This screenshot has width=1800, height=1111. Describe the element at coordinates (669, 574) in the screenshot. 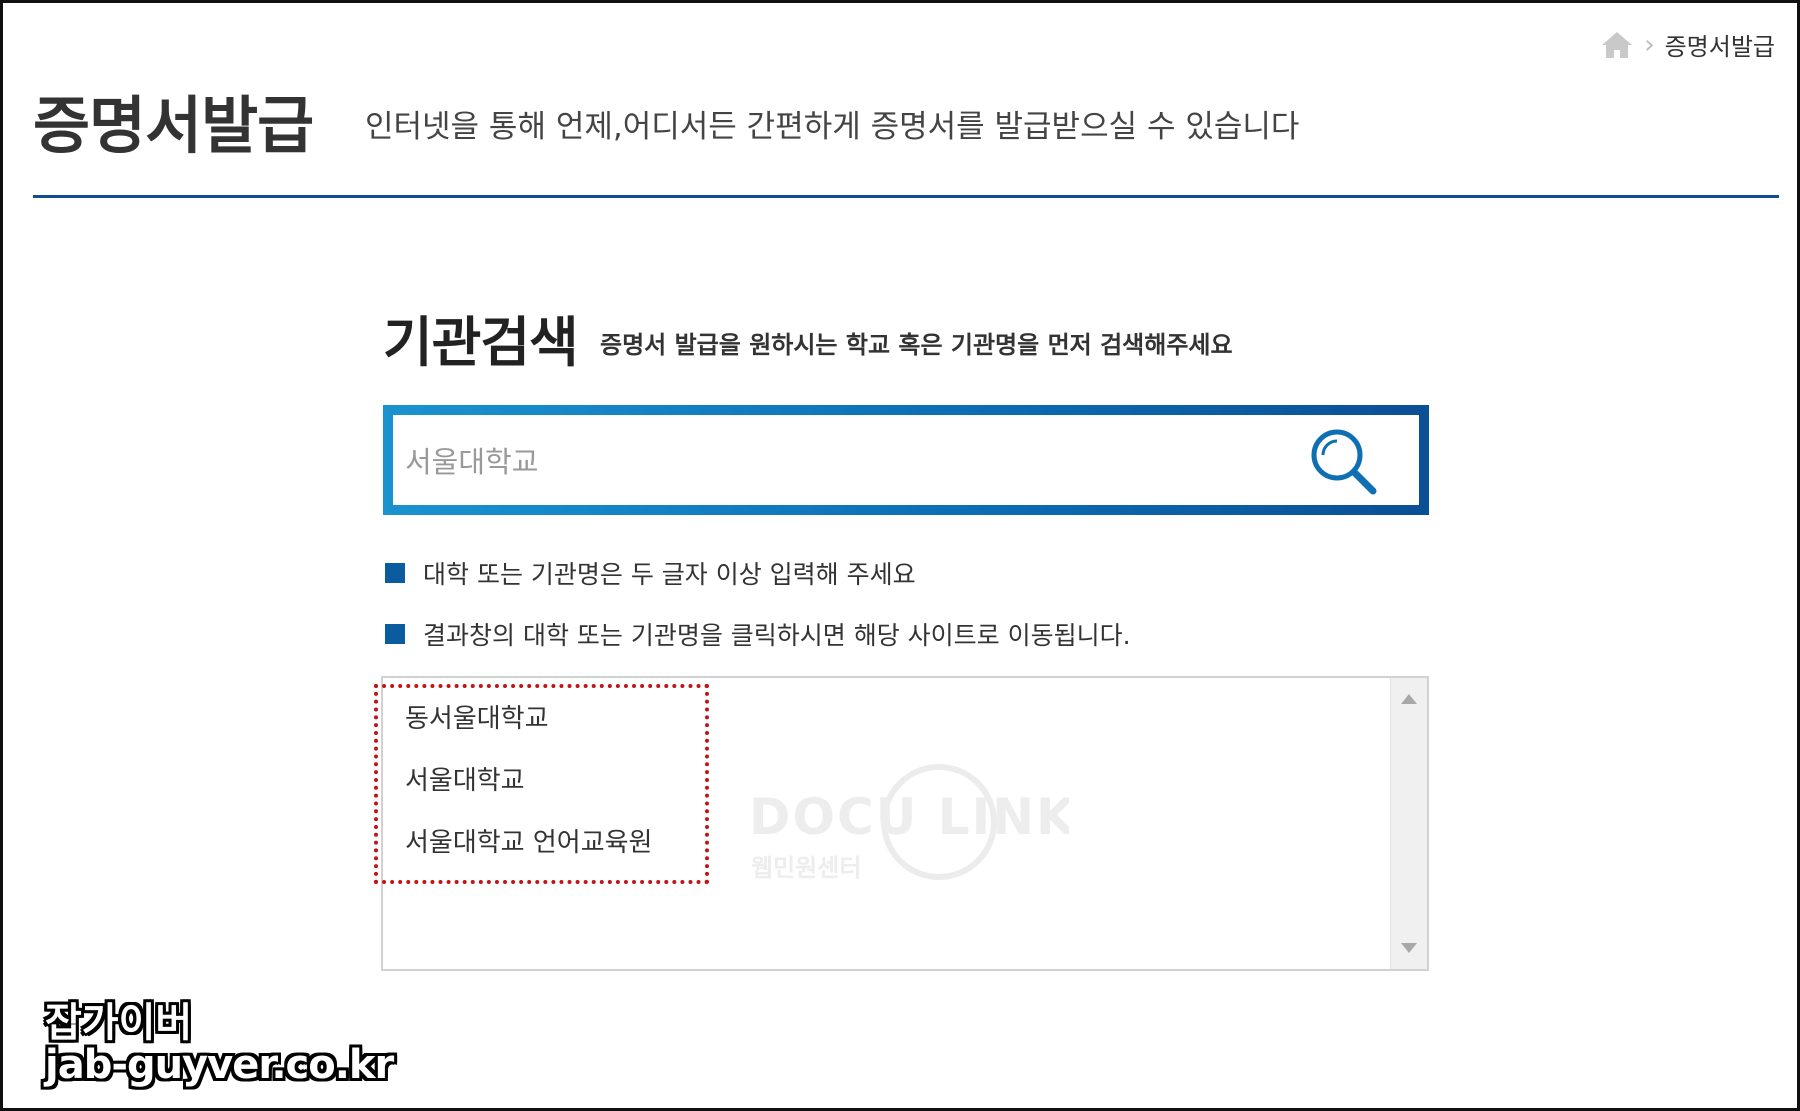

I see `search-note-text: 대학 또는 기관명은 두 글자 이상 입력해 주세요` at that location.